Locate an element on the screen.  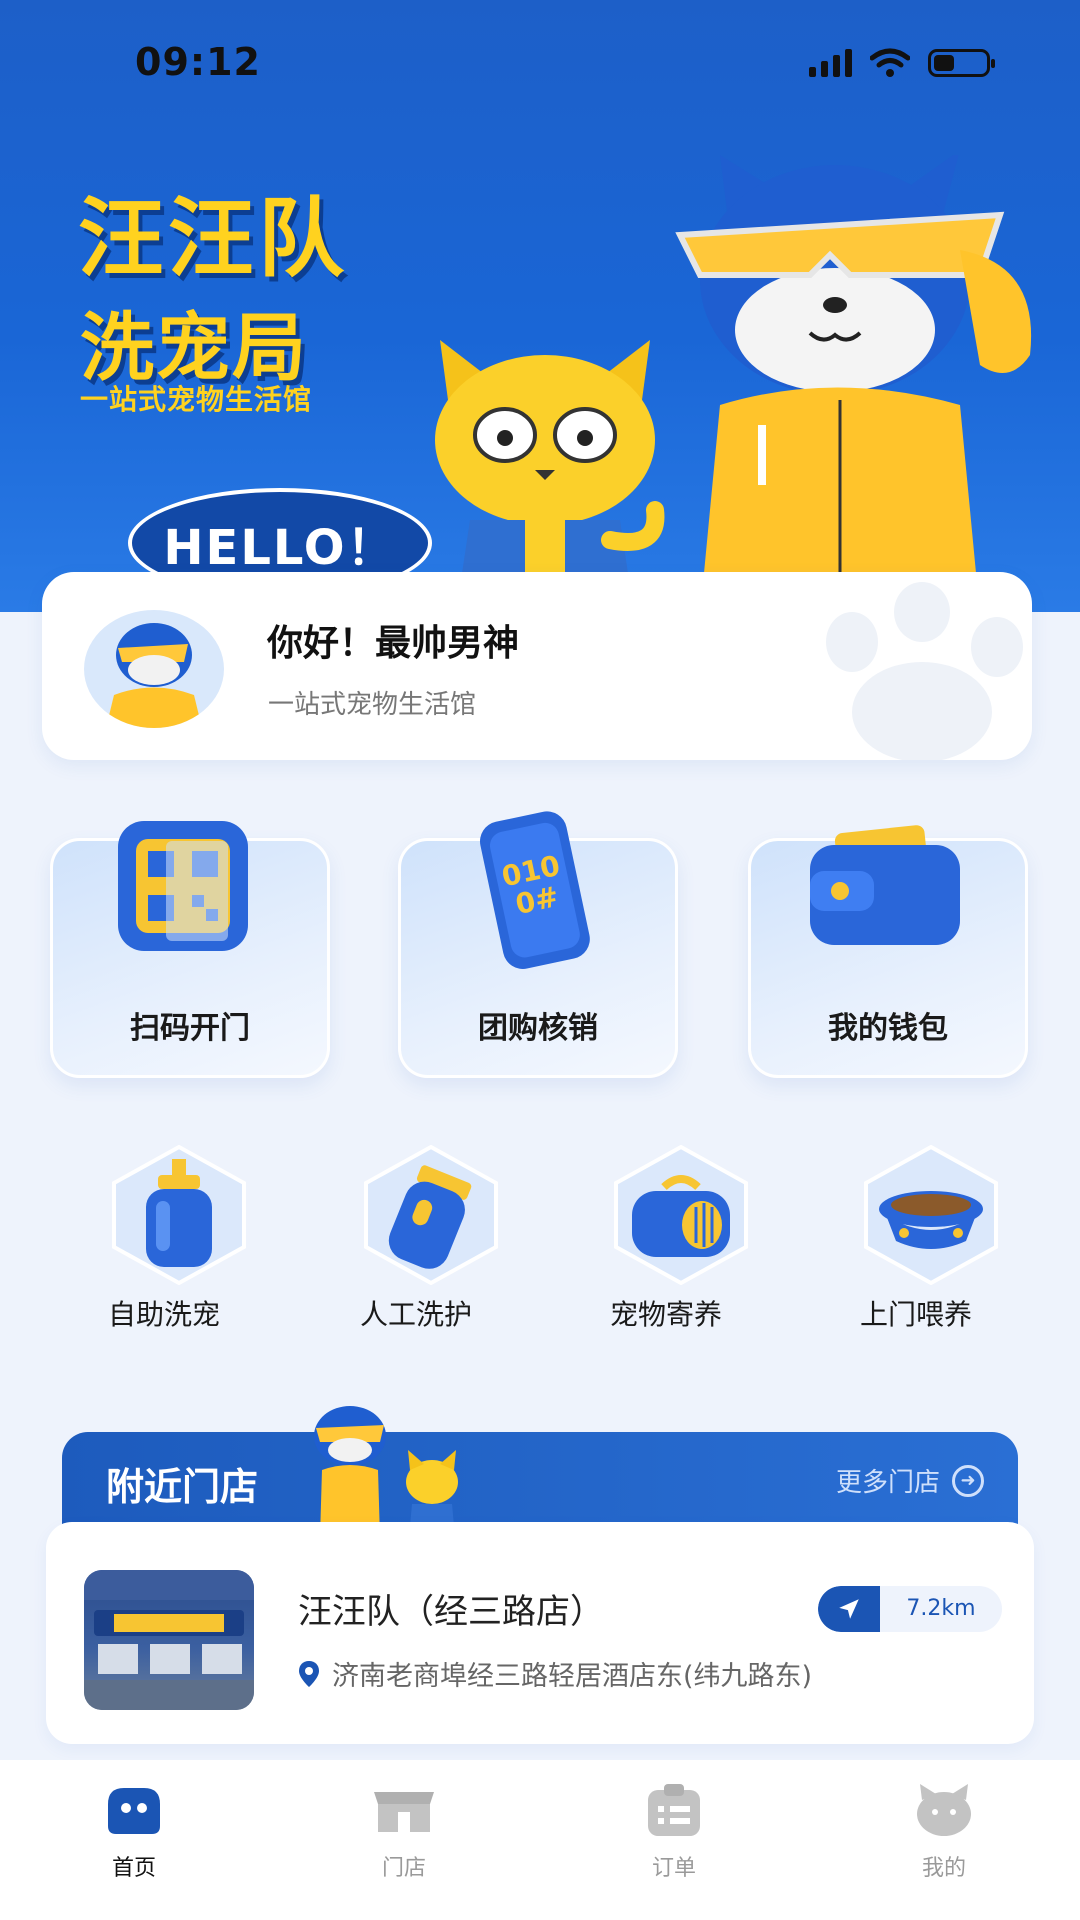
arrow-right-circle-icon: ➜ is located at coordinates (968, 1480).